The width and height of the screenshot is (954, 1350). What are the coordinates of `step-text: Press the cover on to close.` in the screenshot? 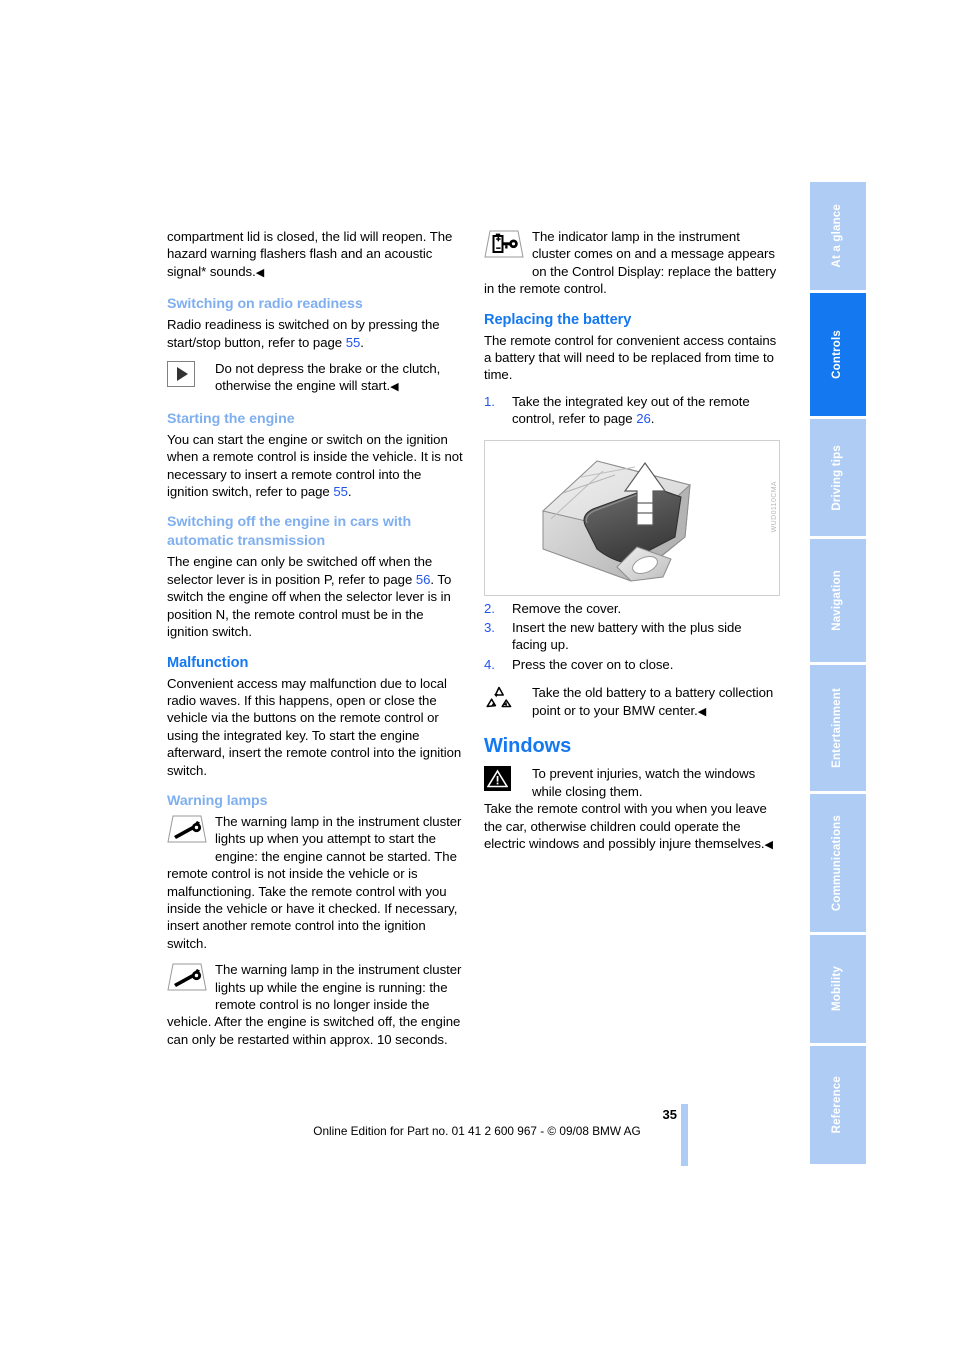 It's located at (593, 664).